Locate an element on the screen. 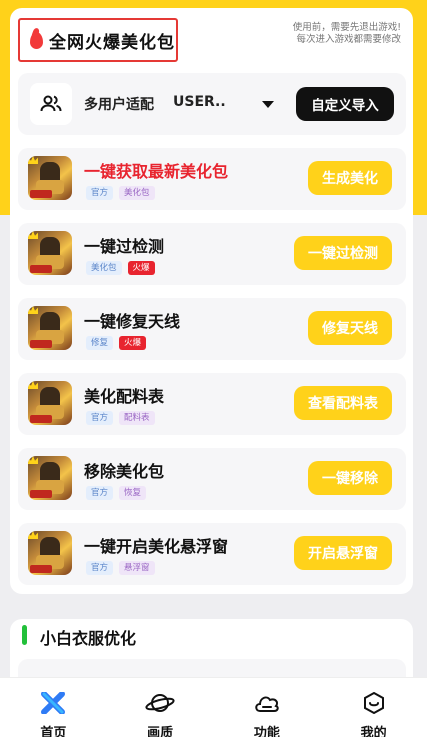 This screenshot has height=737, width=427. row-title: 一键修复天线 is located at coordinates (132, 321).